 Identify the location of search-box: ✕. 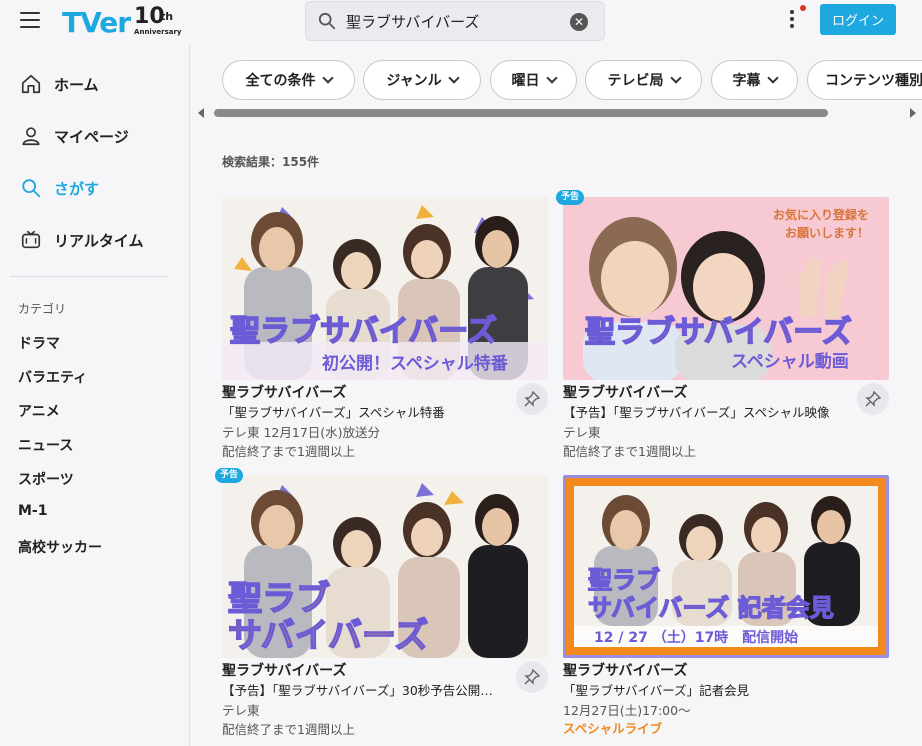
(455, 21).